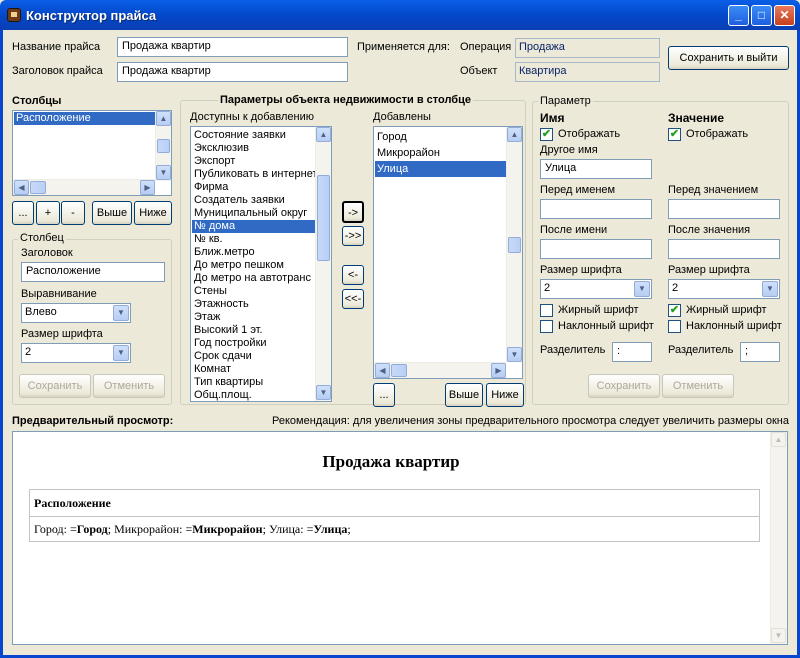 The height and width of the screenshot is (658, 800). I want to click on preview-vscroll: ▲ ▼, so click(778, 538).